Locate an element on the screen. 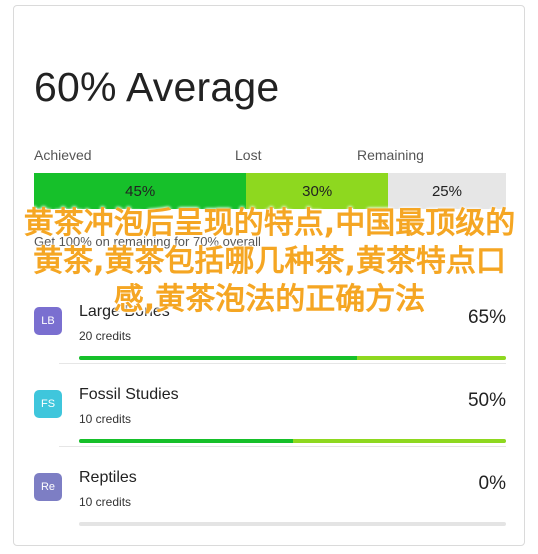 The image size is (538, 554). achieved-segment: 45% is located at coordinates (140, 191).